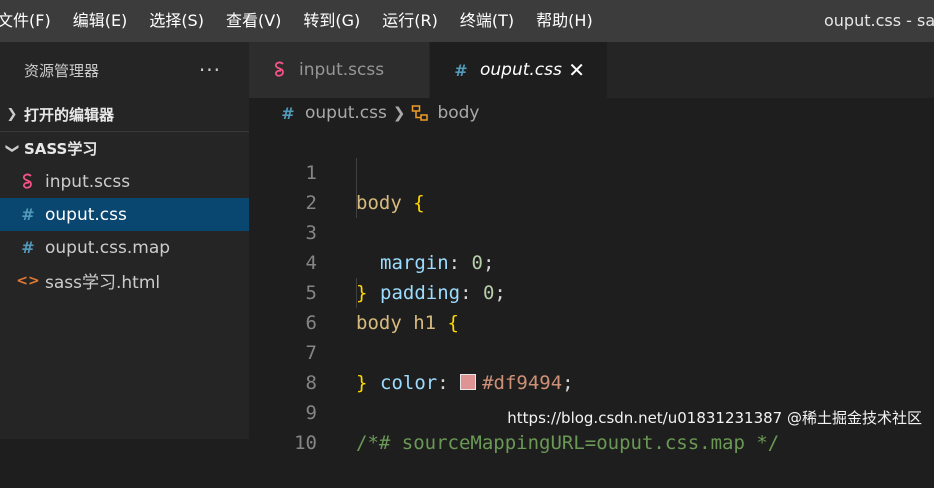 This screenshot has width=934, height=488. I want to click on breadcrumb-symbol: body, so click(458, 113).